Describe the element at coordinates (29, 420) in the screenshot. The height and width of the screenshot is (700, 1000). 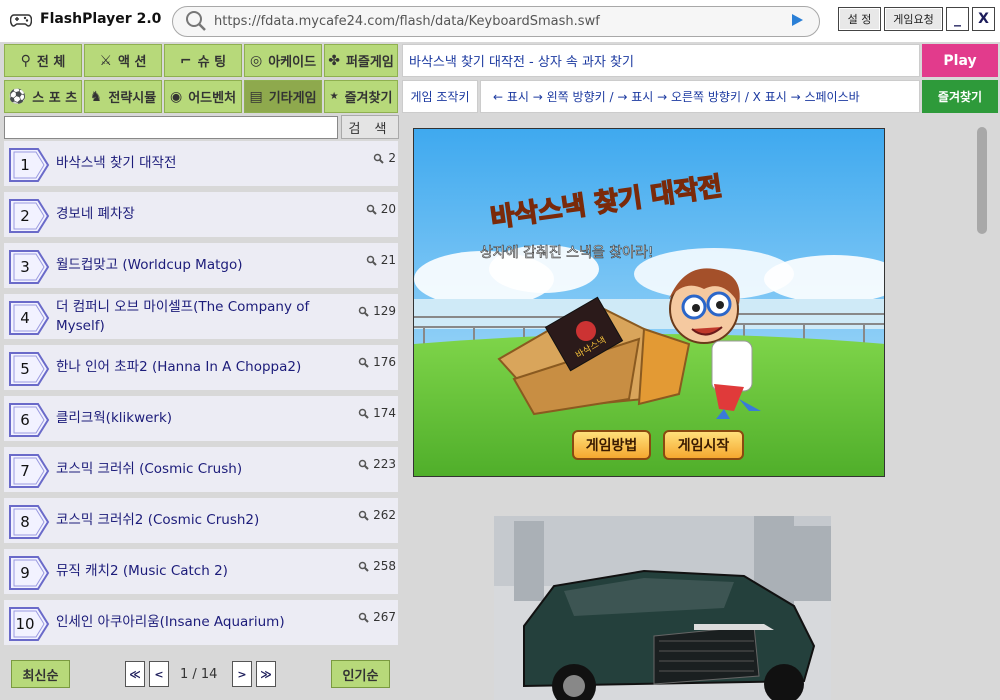
I see `rank-badge: 6` at that location.